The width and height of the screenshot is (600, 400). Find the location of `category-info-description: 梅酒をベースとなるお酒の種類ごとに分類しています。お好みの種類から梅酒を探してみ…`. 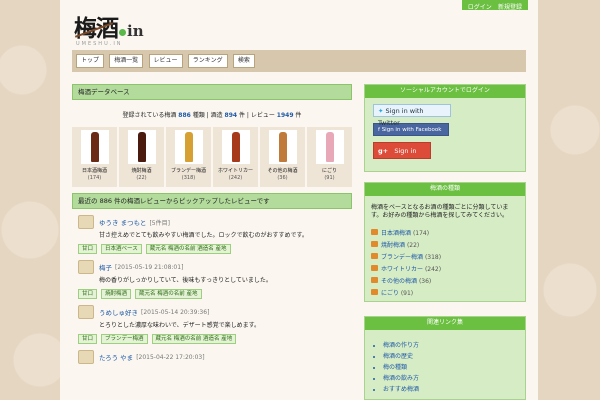

category-info-description: 梅酒をベースとなるお酒の種類ごとに分類しています。お好みの種類から梅酒を探してみ… is located at coordinates (440, 211).